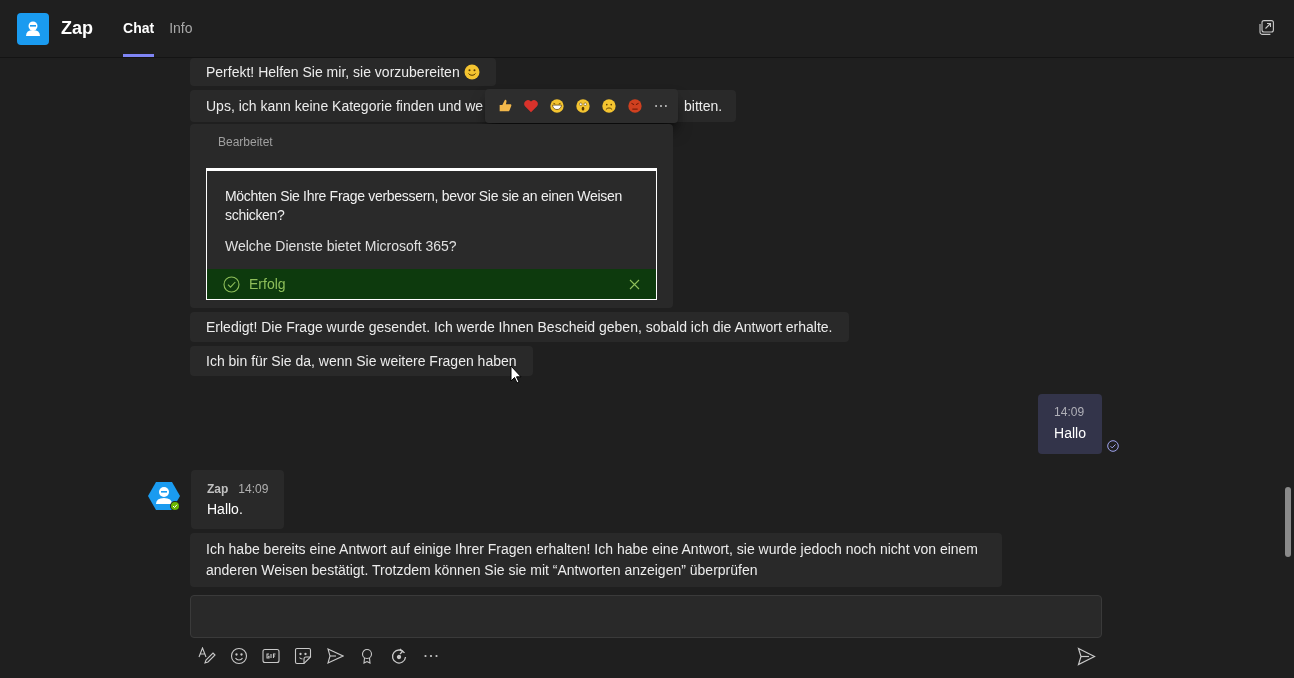 This screenshot has width=1294, height=678. I want to click on pop-out-icon, so click(1266, 27).